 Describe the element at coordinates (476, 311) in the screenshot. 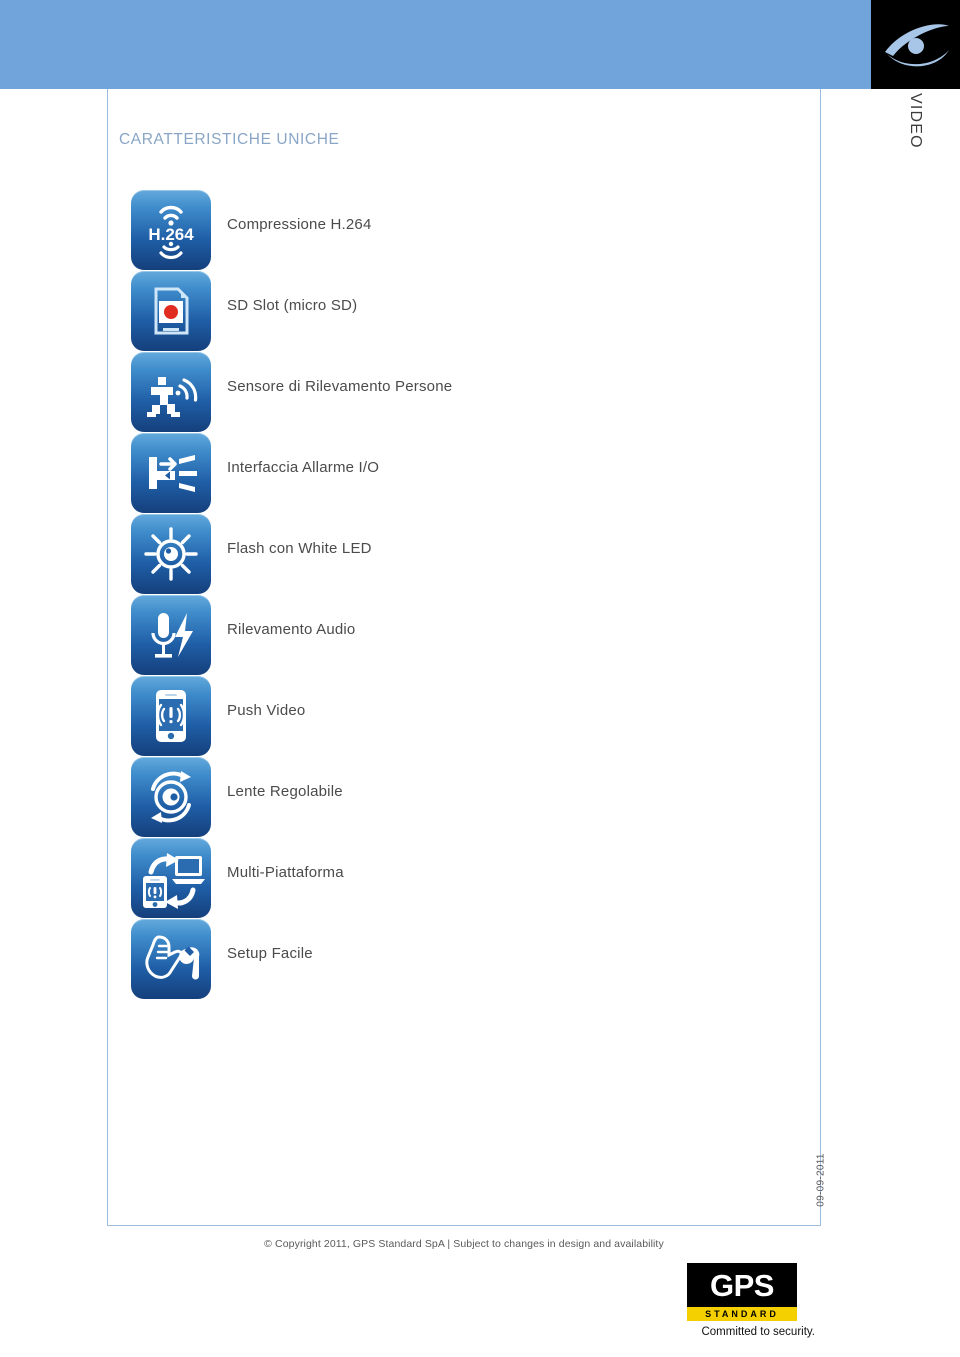

I see `list-item: SD Slot (micro SD)` at that location.